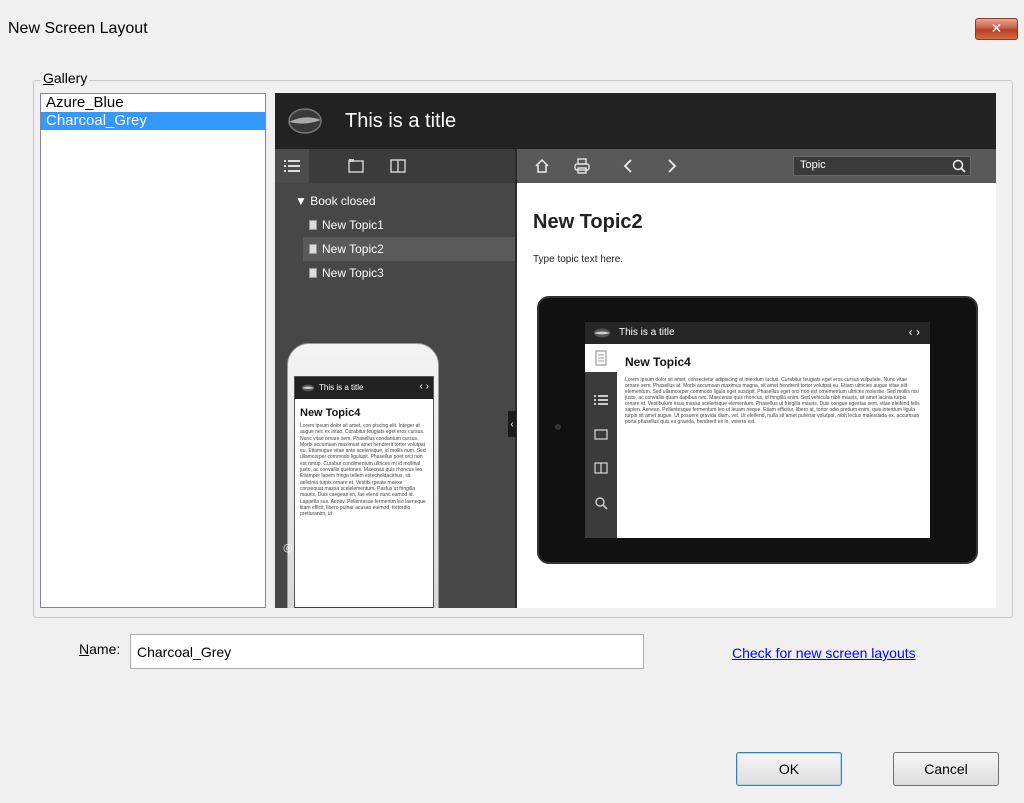  I want to click on ok-button: OK, so click(789, 769).